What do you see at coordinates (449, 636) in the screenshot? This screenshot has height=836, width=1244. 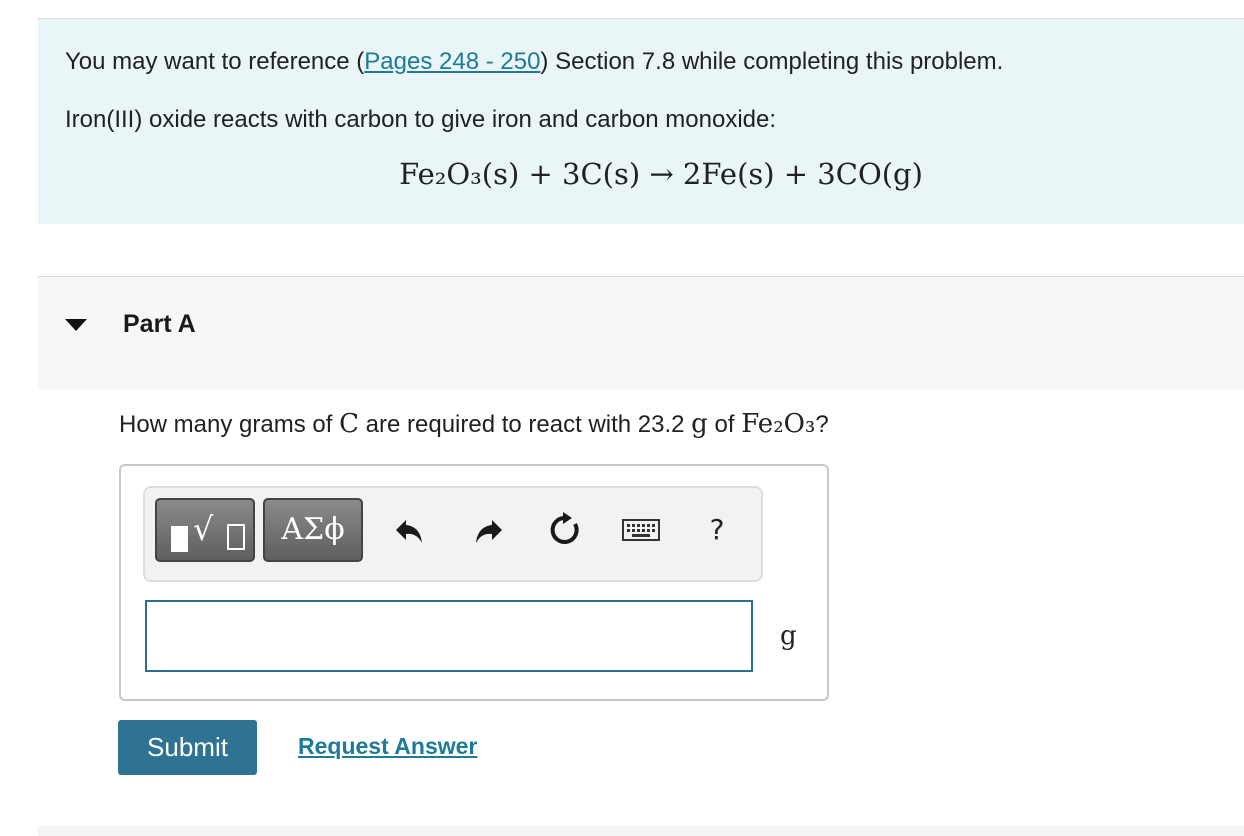 I see `answer-input` at bounding box center [449, 636].